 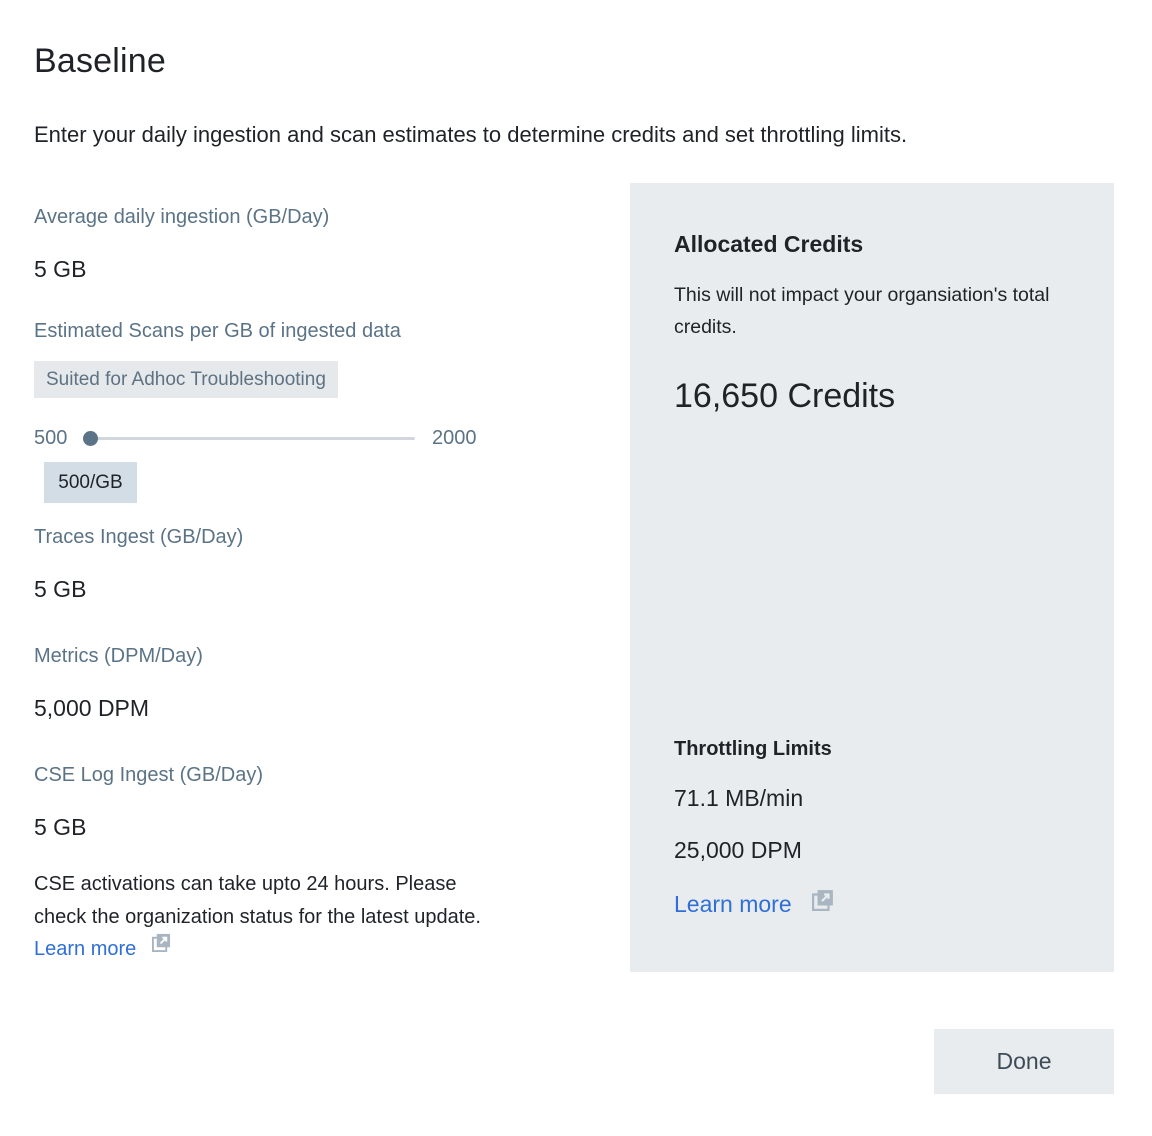 What do you see at coordinates (182, 217) in the screenshot?
I see `avg-ingestion-label: Average daily ingestion (GB/Day)` at bounding box center [182, 217].